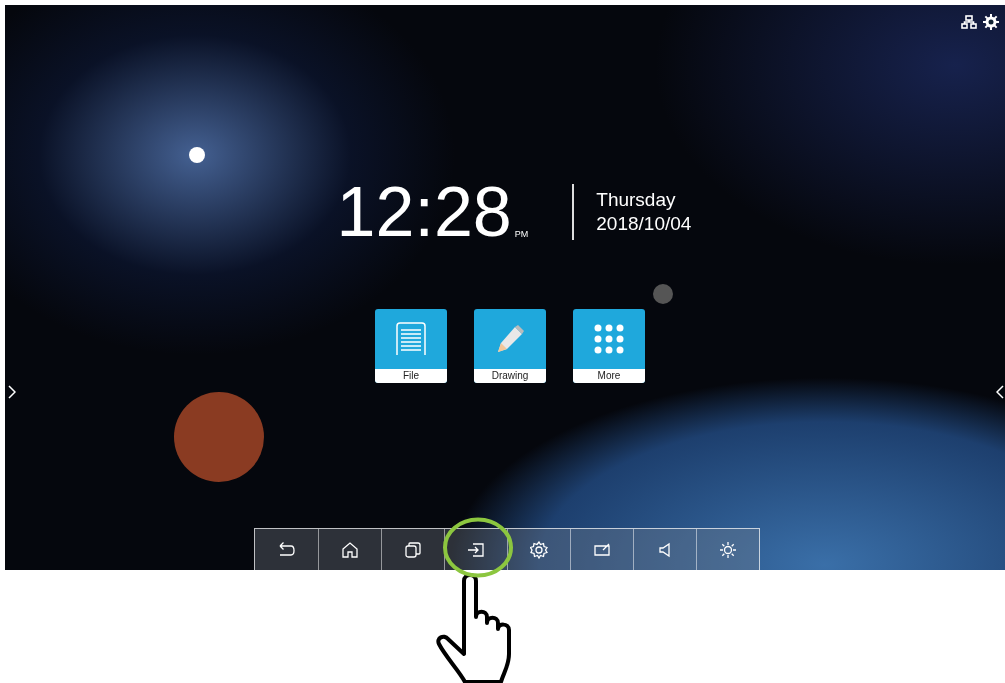 The image size is (1005, 683). Describe the element at coordinates (424, 212) in the screenshot. I see `clock-time: 12:28` at that location.